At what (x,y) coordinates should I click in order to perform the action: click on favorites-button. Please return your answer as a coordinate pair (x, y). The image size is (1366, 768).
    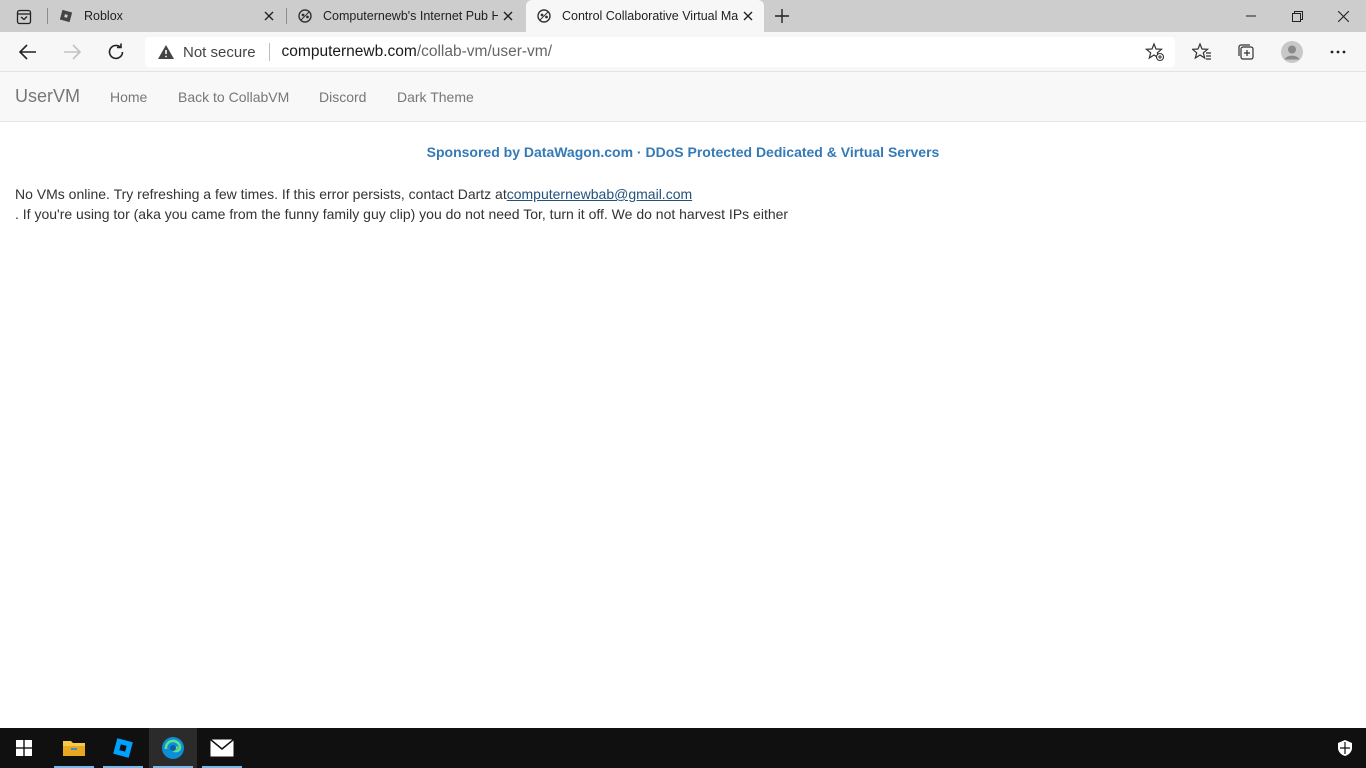
    Looking at the image, I should click on (1202, 52).